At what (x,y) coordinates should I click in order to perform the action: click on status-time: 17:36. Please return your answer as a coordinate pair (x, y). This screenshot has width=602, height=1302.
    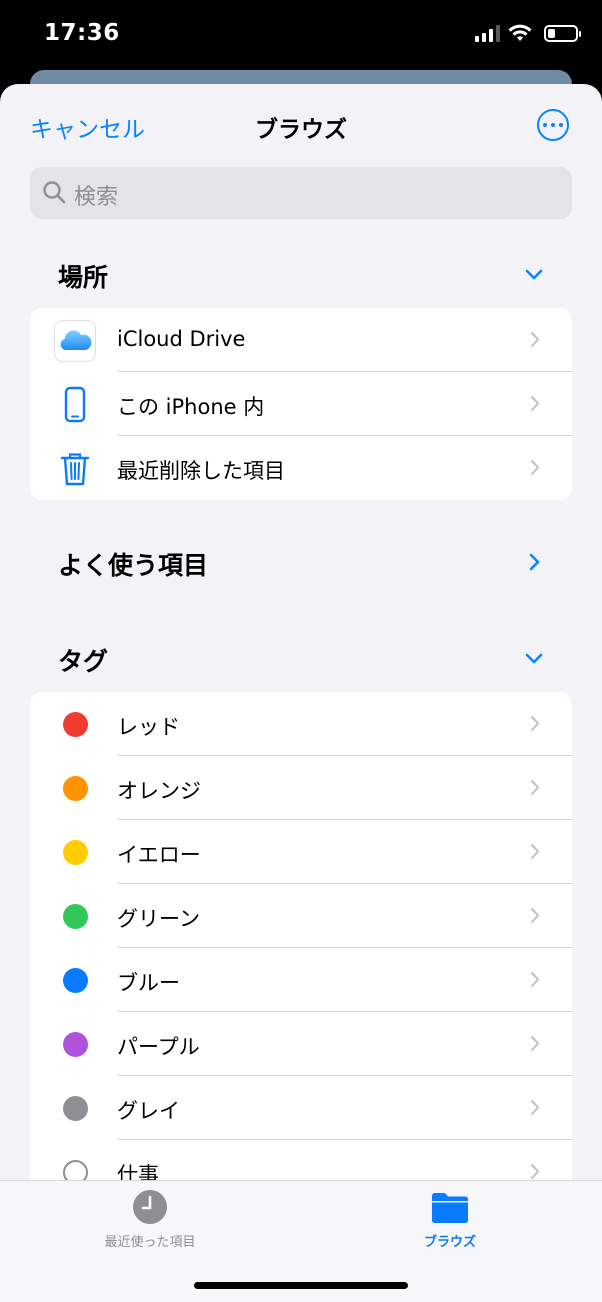
    Looking at the image, I should click on (82, 33).